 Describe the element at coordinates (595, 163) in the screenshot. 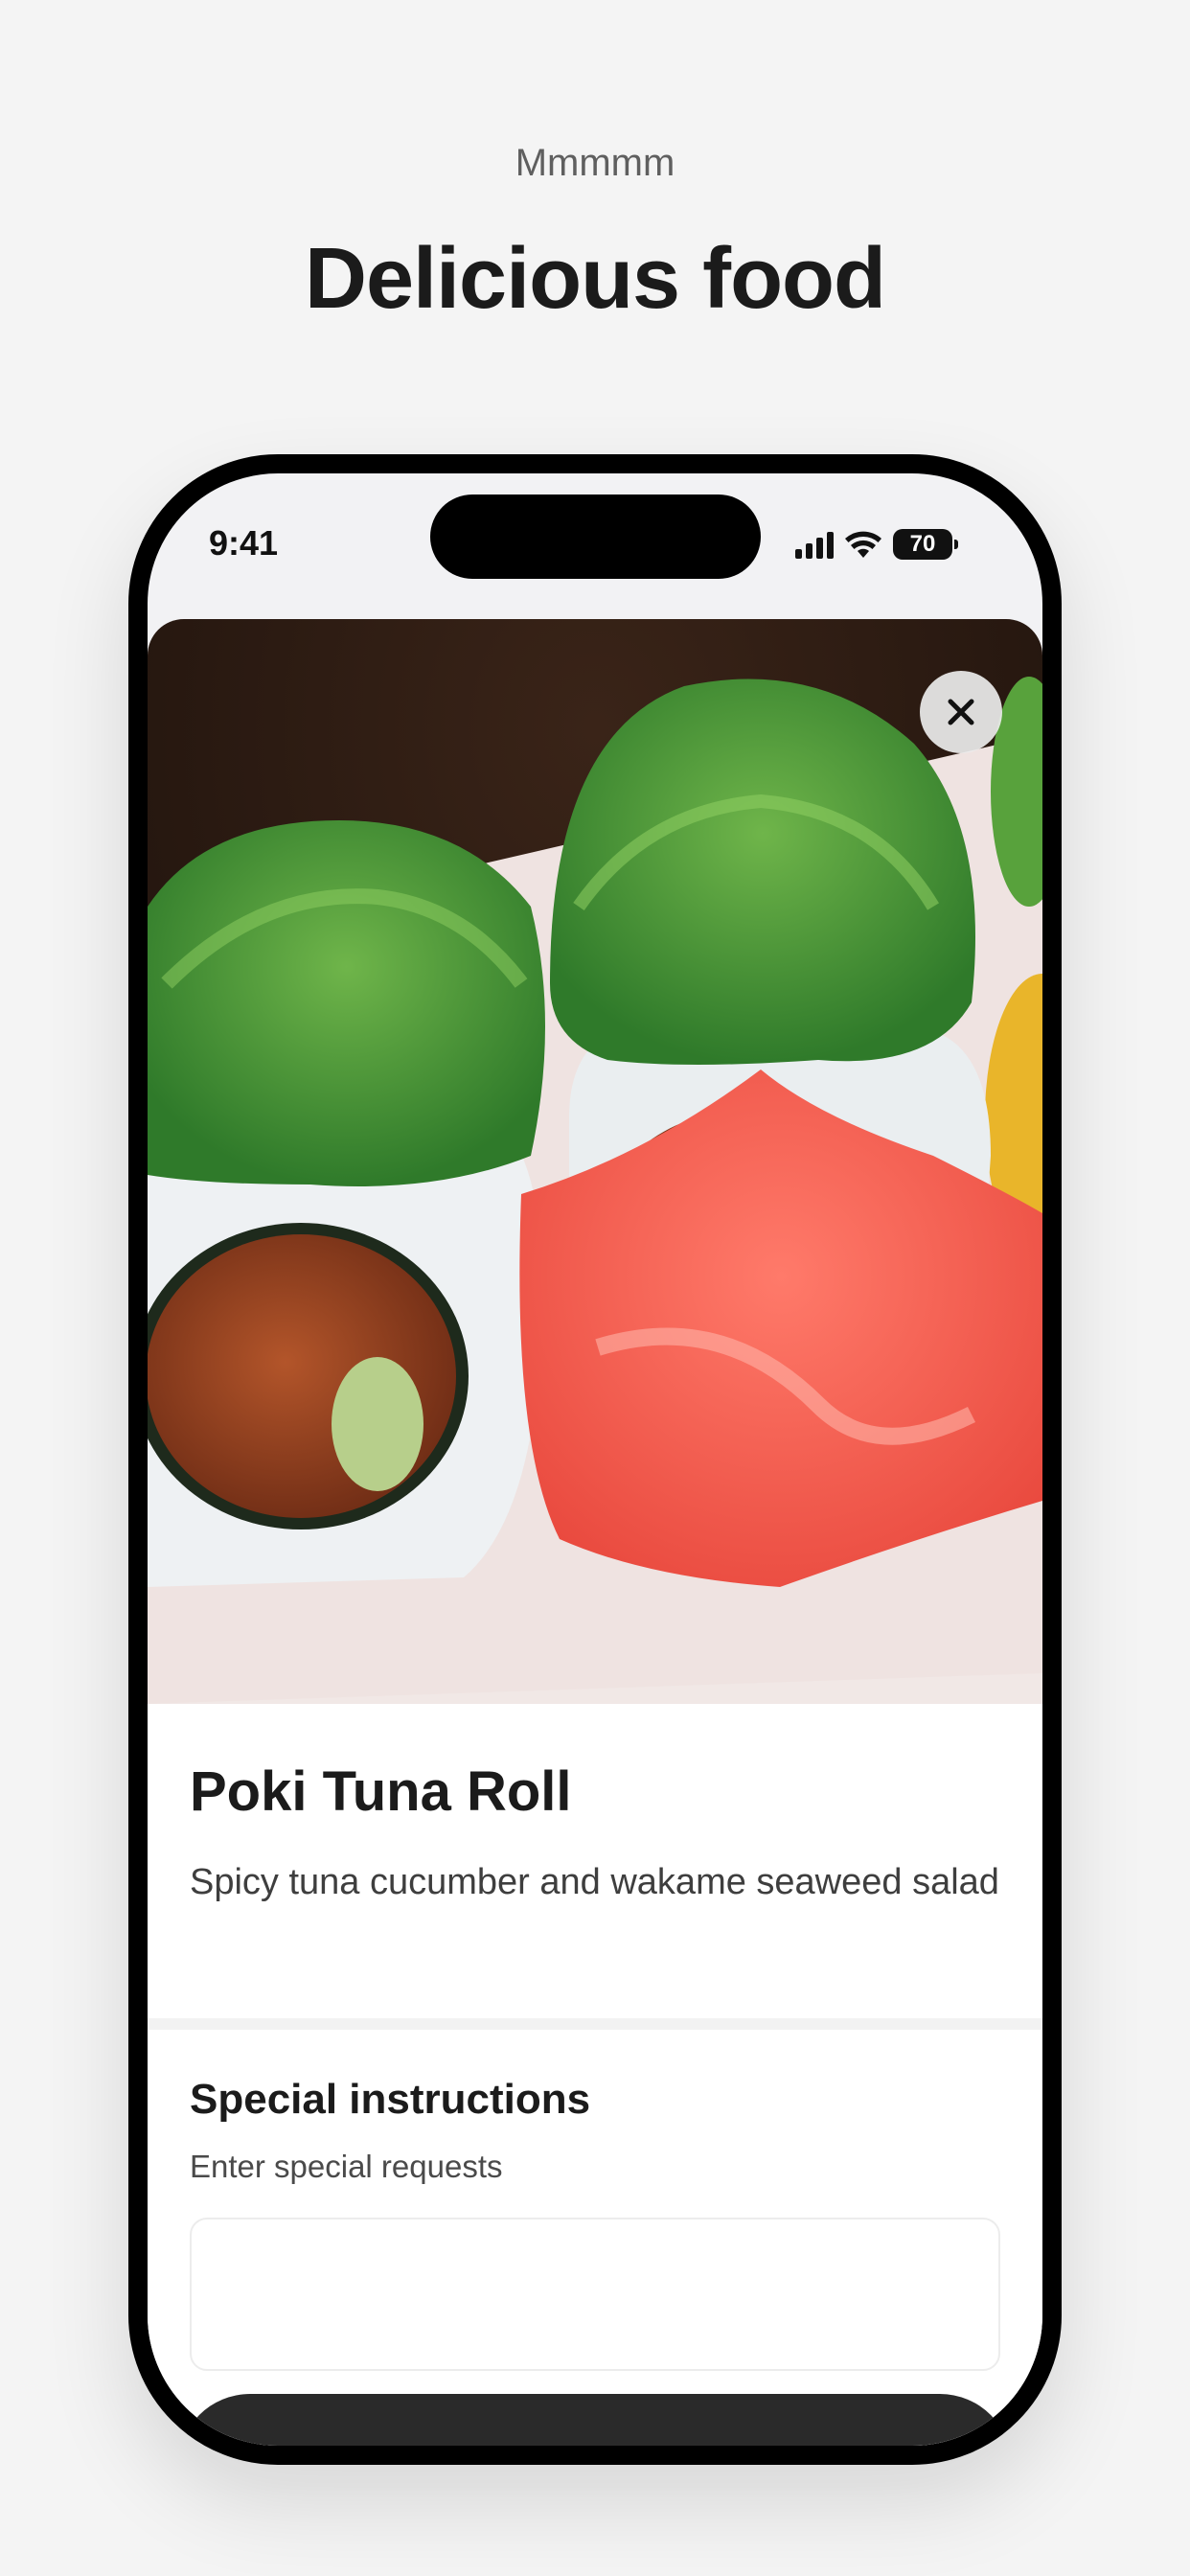

I see `page-kicker: Mmmmm` at that location.